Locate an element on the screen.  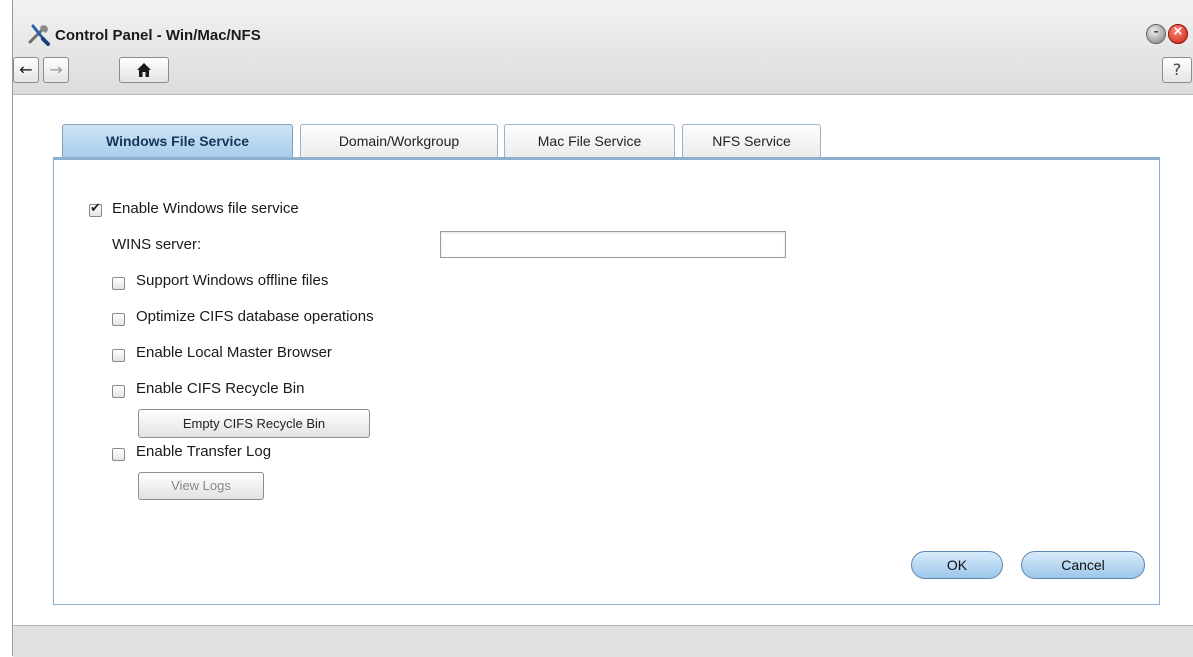
tab-mac-file-service: Mac File Service is located at coordinates (589, 140).